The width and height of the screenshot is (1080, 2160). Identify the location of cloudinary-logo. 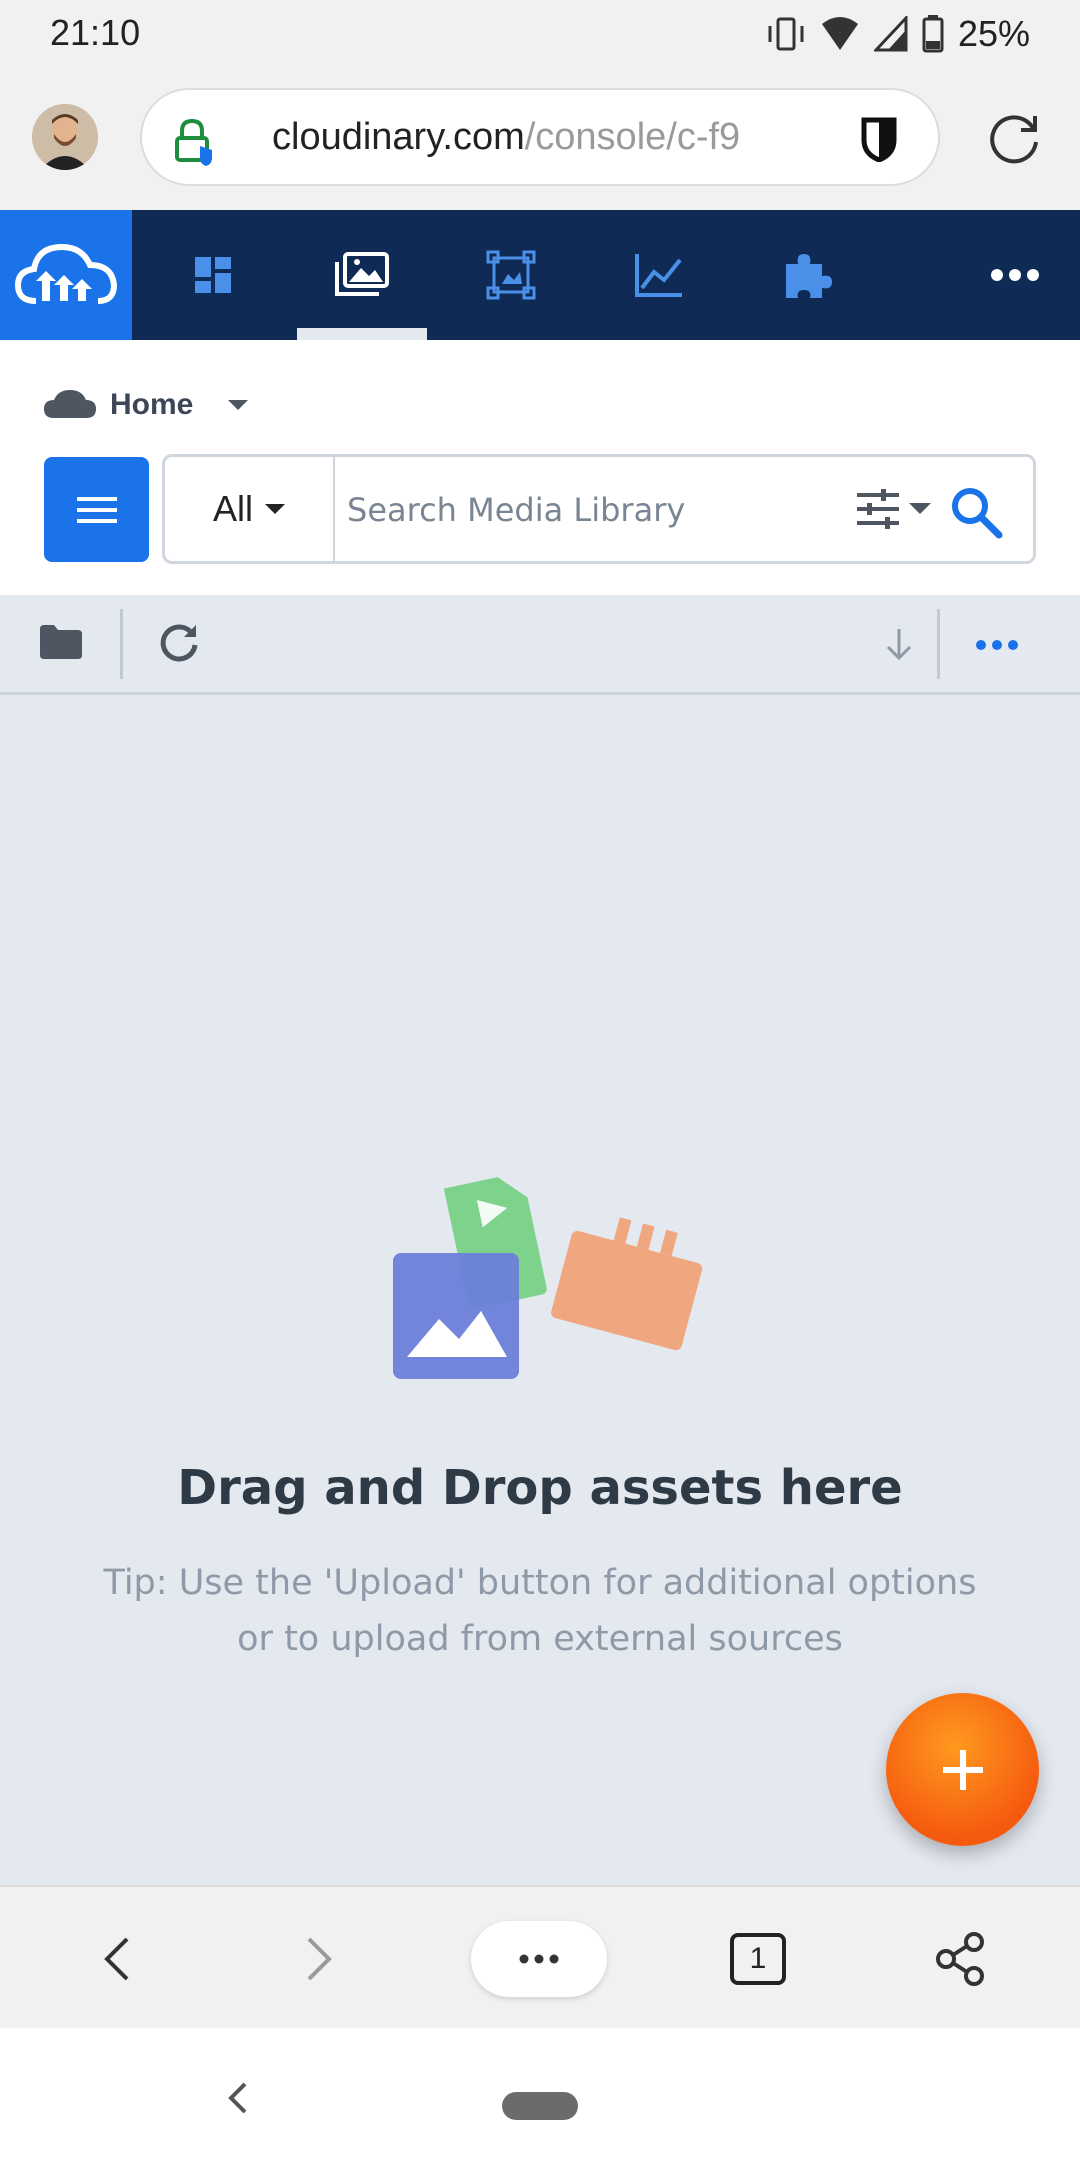
(66, 275).